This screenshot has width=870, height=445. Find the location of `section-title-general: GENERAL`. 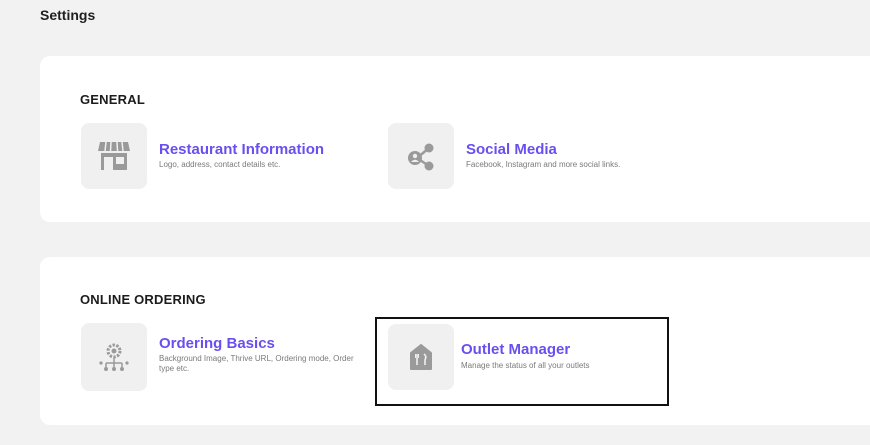

section-title-general: GENERAL is located at coordinates (112, 99).